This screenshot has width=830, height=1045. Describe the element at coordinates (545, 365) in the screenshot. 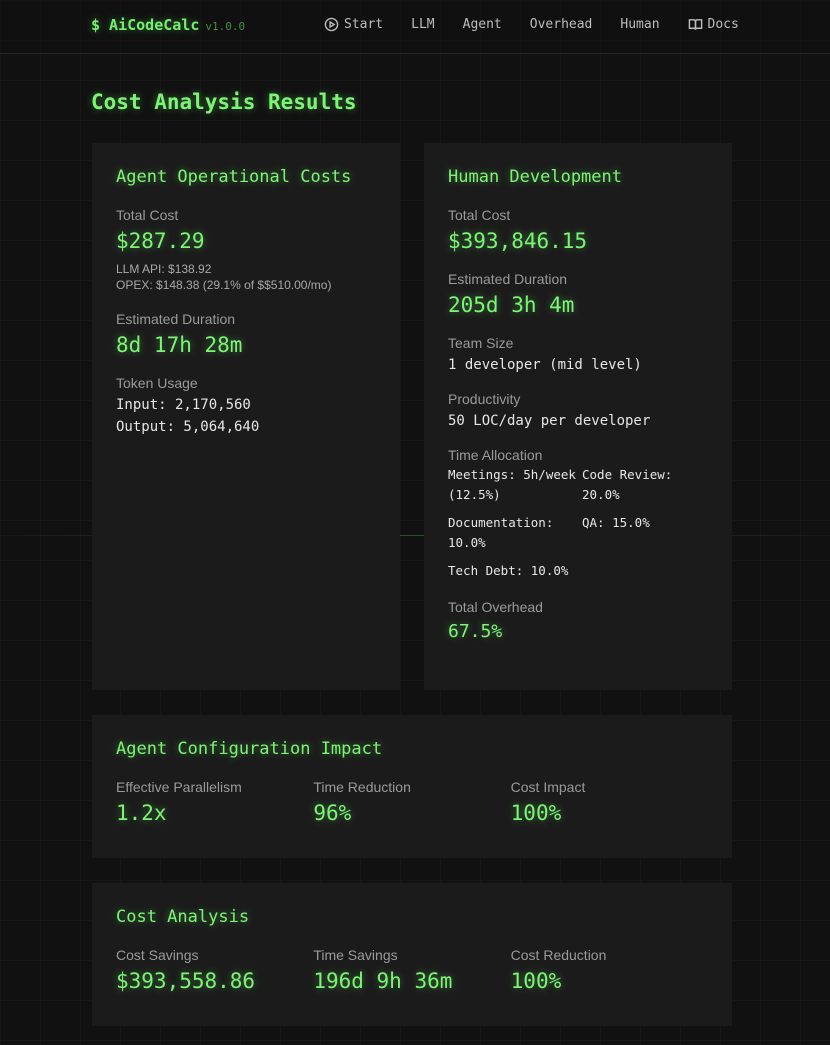

I see `team-size: 1 developer (mid level)` at that location.